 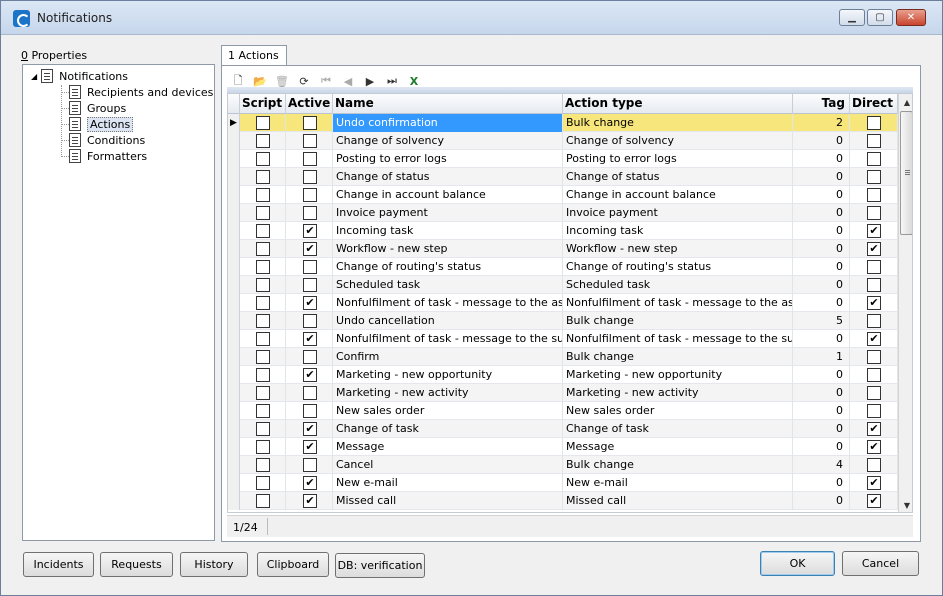 I want to click on maximize-button: ▢, so click(x=880, y=17).